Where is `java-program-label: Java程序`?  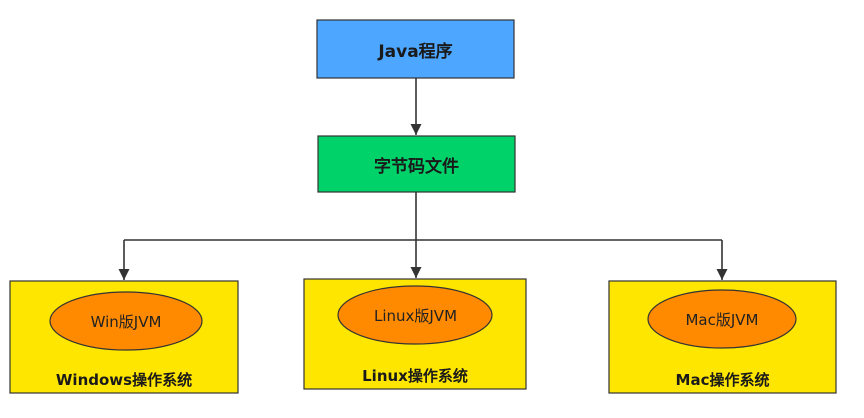
java-program-label: Java程序 is located at coordinates (415, 51).